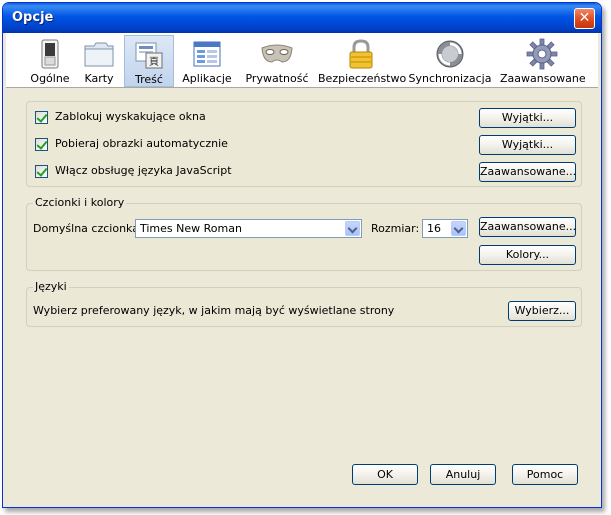 The image size is (611, 515). Describe the element at coordinates (277, 53) in the screenshot. I see `mask-icon` at that location.